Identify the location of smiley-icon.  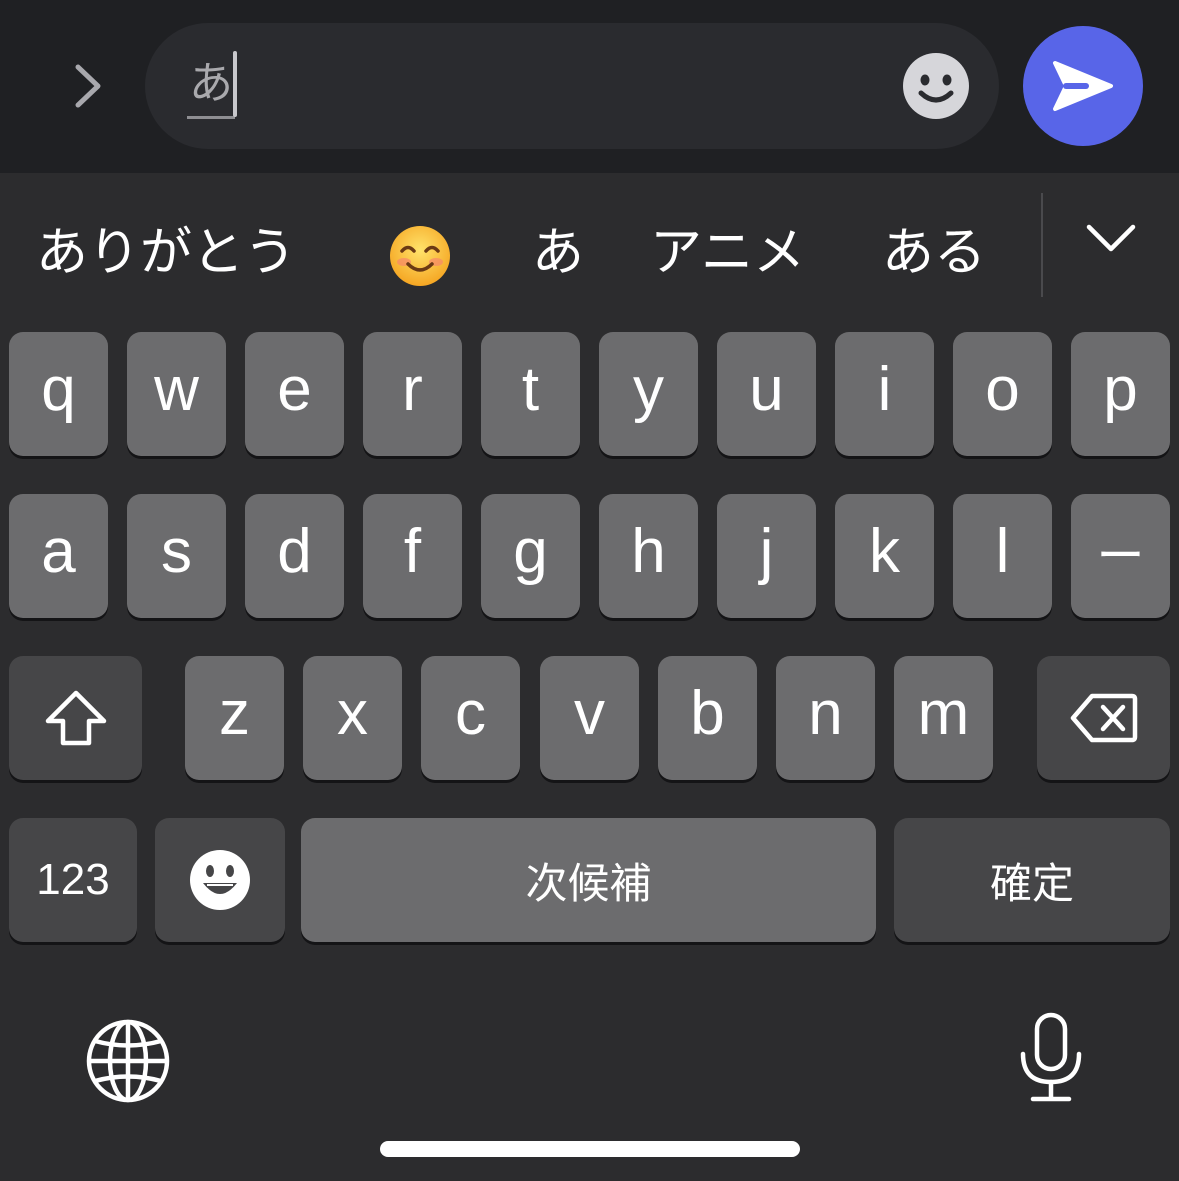
(936, 86).